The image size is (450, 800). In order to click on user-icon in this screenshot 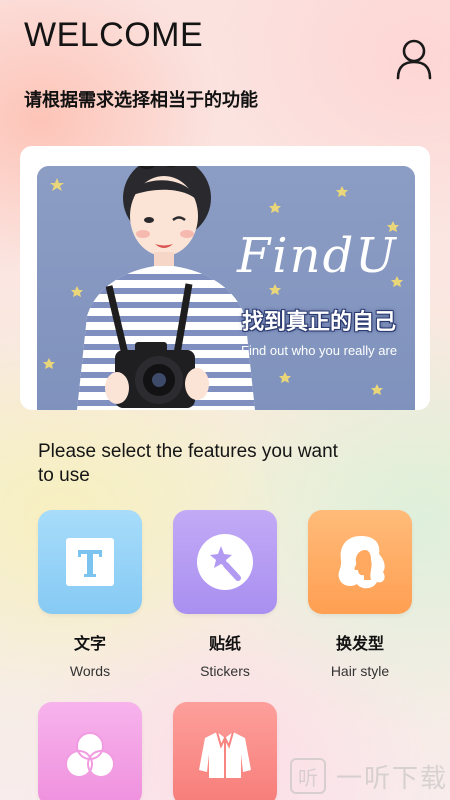, I will do `click(414, 59)`.